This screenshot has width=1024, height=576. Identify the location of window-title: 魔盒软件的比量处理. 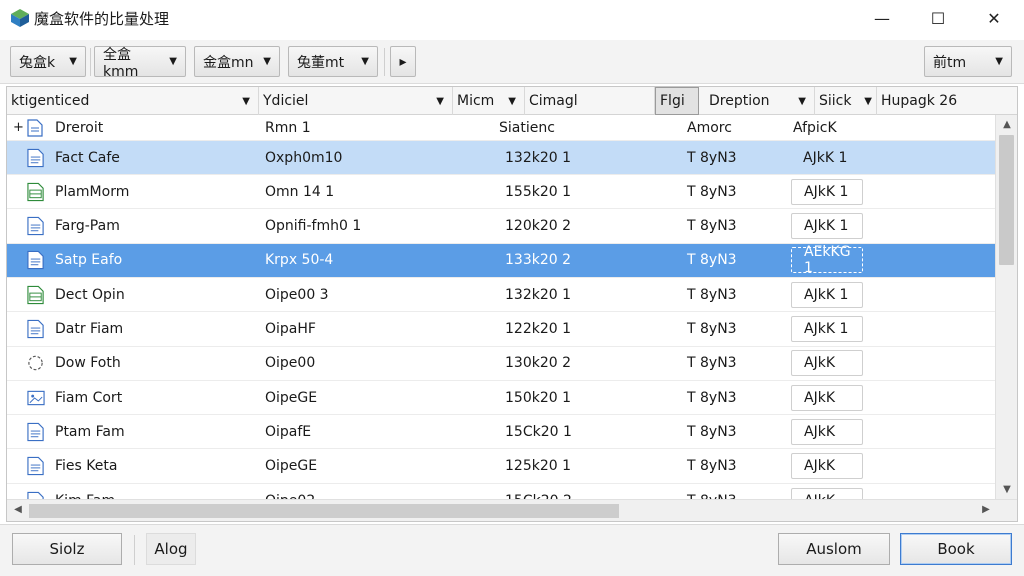
(102, 19).